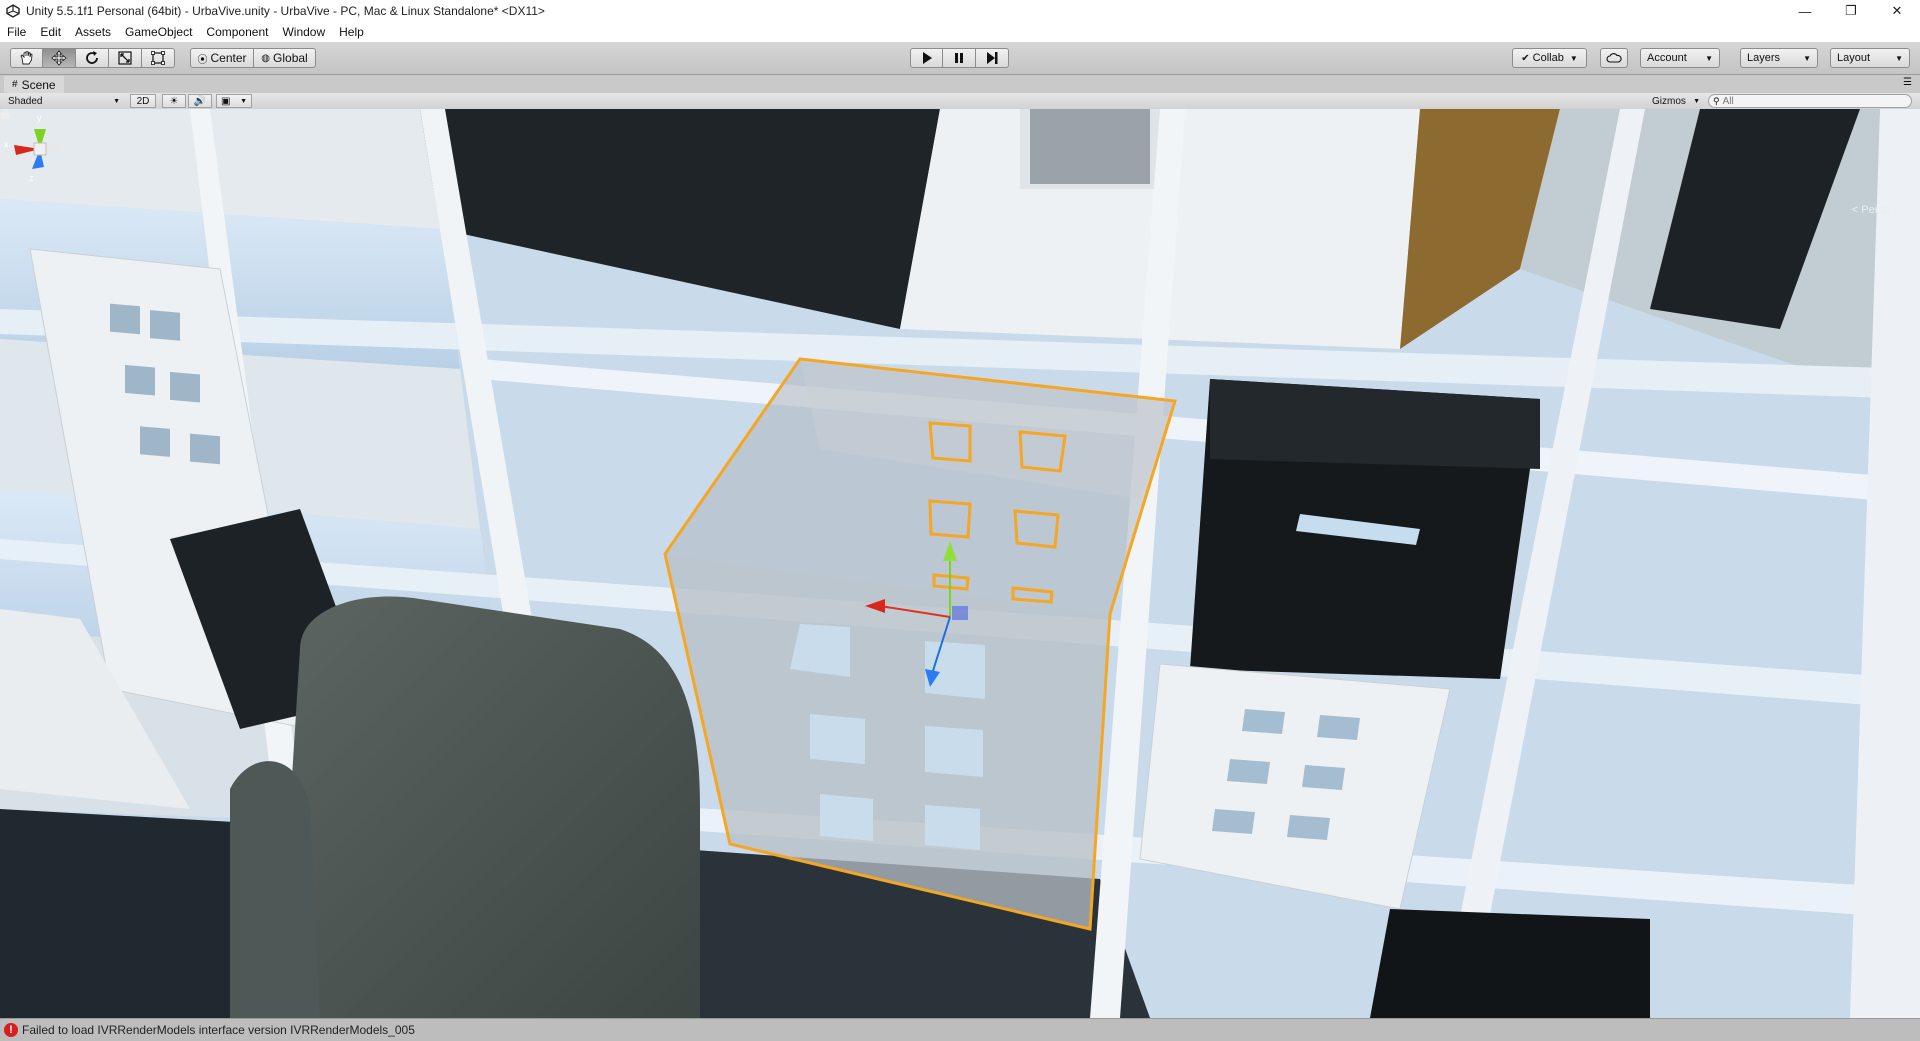  I want to click on gizmo-z-label: z, so click(31, 178).